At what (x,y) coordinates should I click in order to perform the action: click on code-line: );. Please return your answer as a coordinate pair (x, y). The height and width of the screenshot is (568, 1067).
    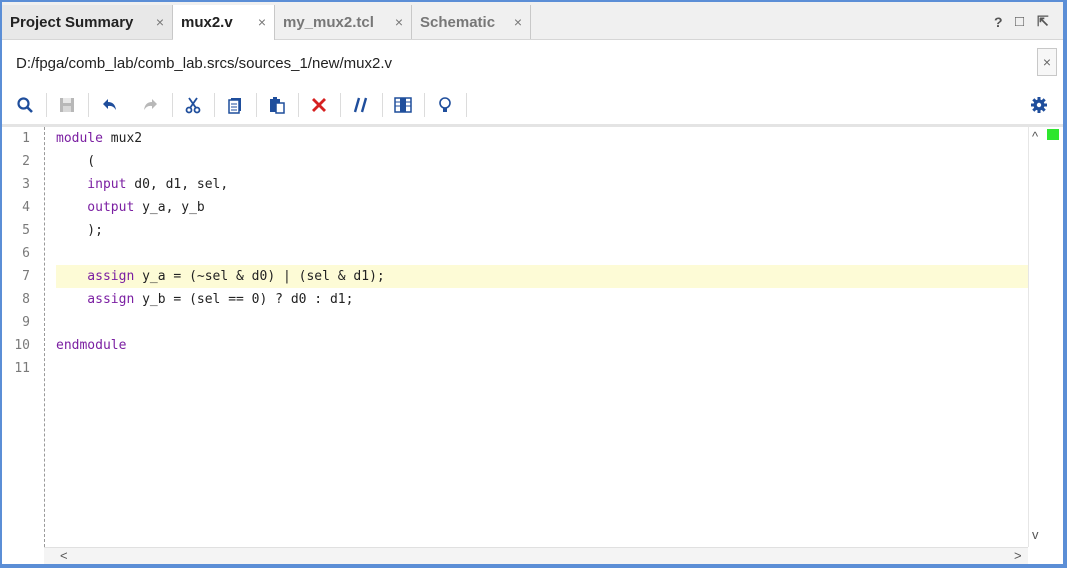
    Looking at the image, I should click on (79, 231).